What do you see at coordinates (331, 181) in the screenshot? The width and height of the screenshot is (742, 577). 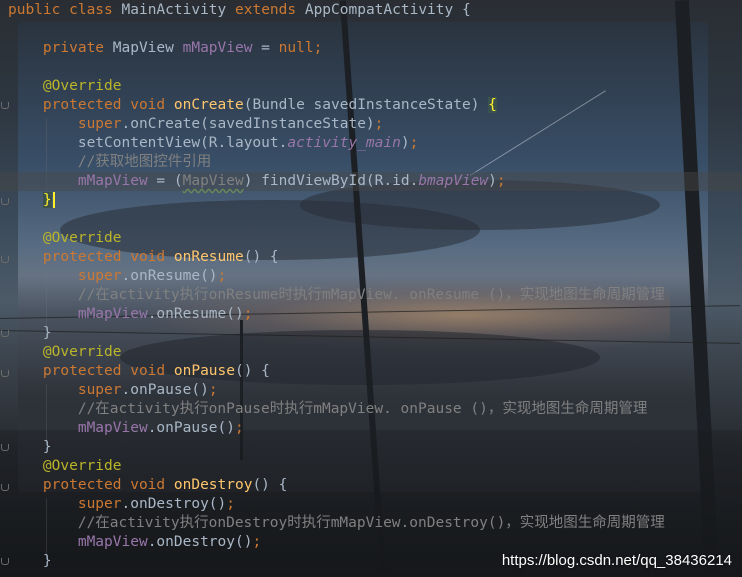 I see `code-token: ) findViewById(R.id.` at bounding box center [331, 181].